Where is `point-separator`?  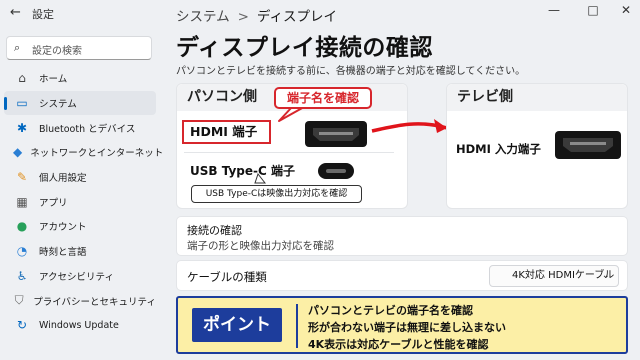 point-separator is located at coordinates (297, 326).